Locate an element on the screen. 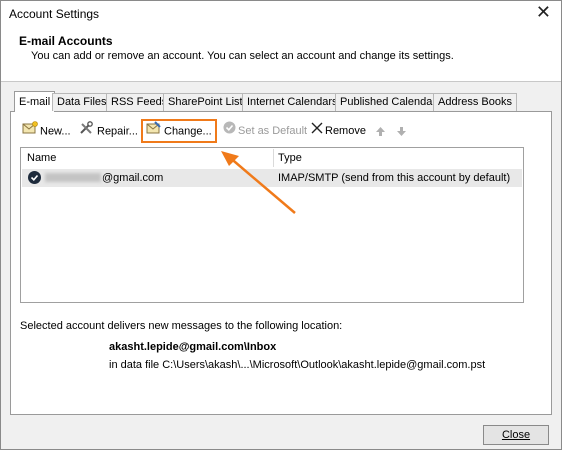  move-up-button is located at coordinates (380, 131).